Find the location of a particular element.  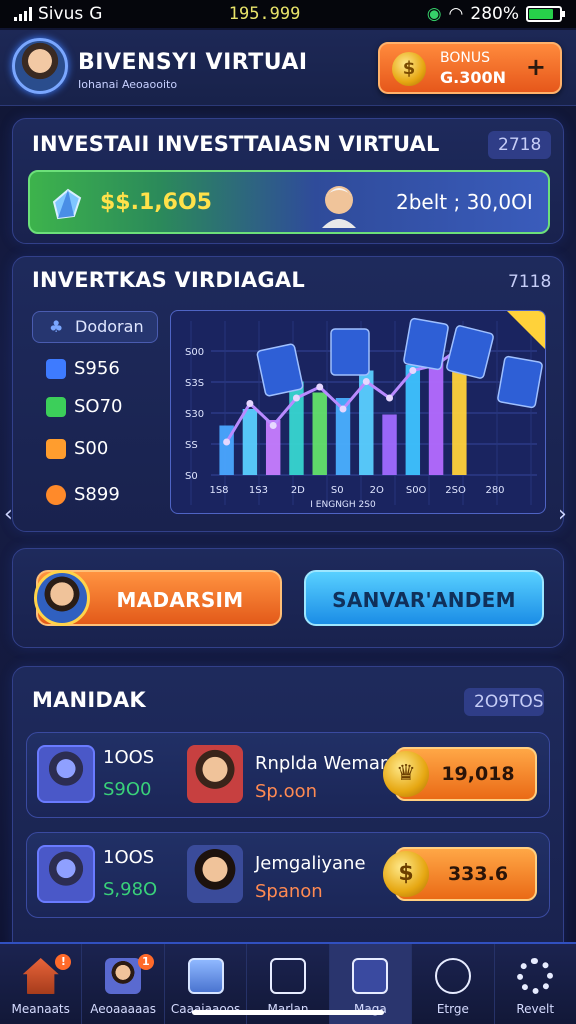

document-icon is located at coordinates (205, 976).